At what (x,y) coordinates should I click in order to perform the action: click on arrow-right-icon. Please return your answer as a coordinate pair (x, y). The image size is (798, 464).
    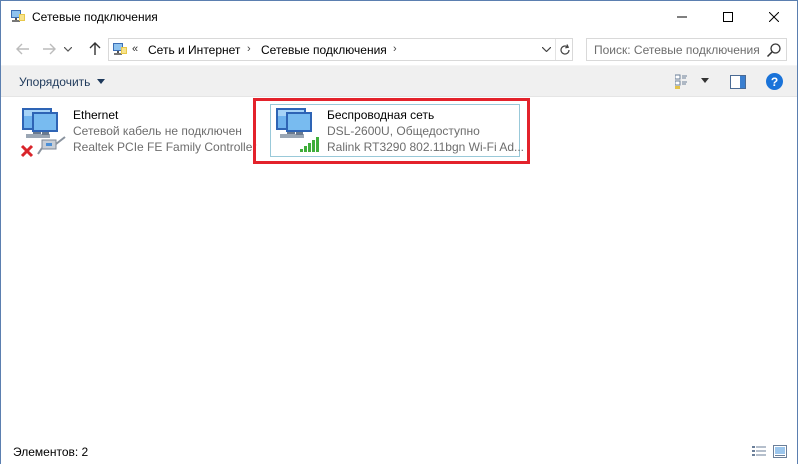
    Looking at the image, I should click on (49, 49).